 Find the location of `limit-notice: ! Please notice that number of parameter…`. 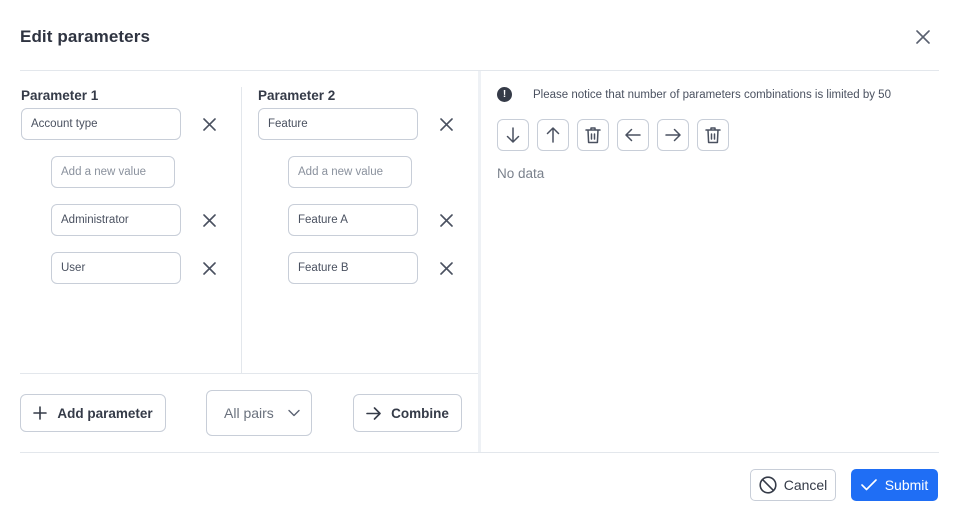

limit-notice: ! Please notice that number of parameter… is located at coordinates (694, 94).